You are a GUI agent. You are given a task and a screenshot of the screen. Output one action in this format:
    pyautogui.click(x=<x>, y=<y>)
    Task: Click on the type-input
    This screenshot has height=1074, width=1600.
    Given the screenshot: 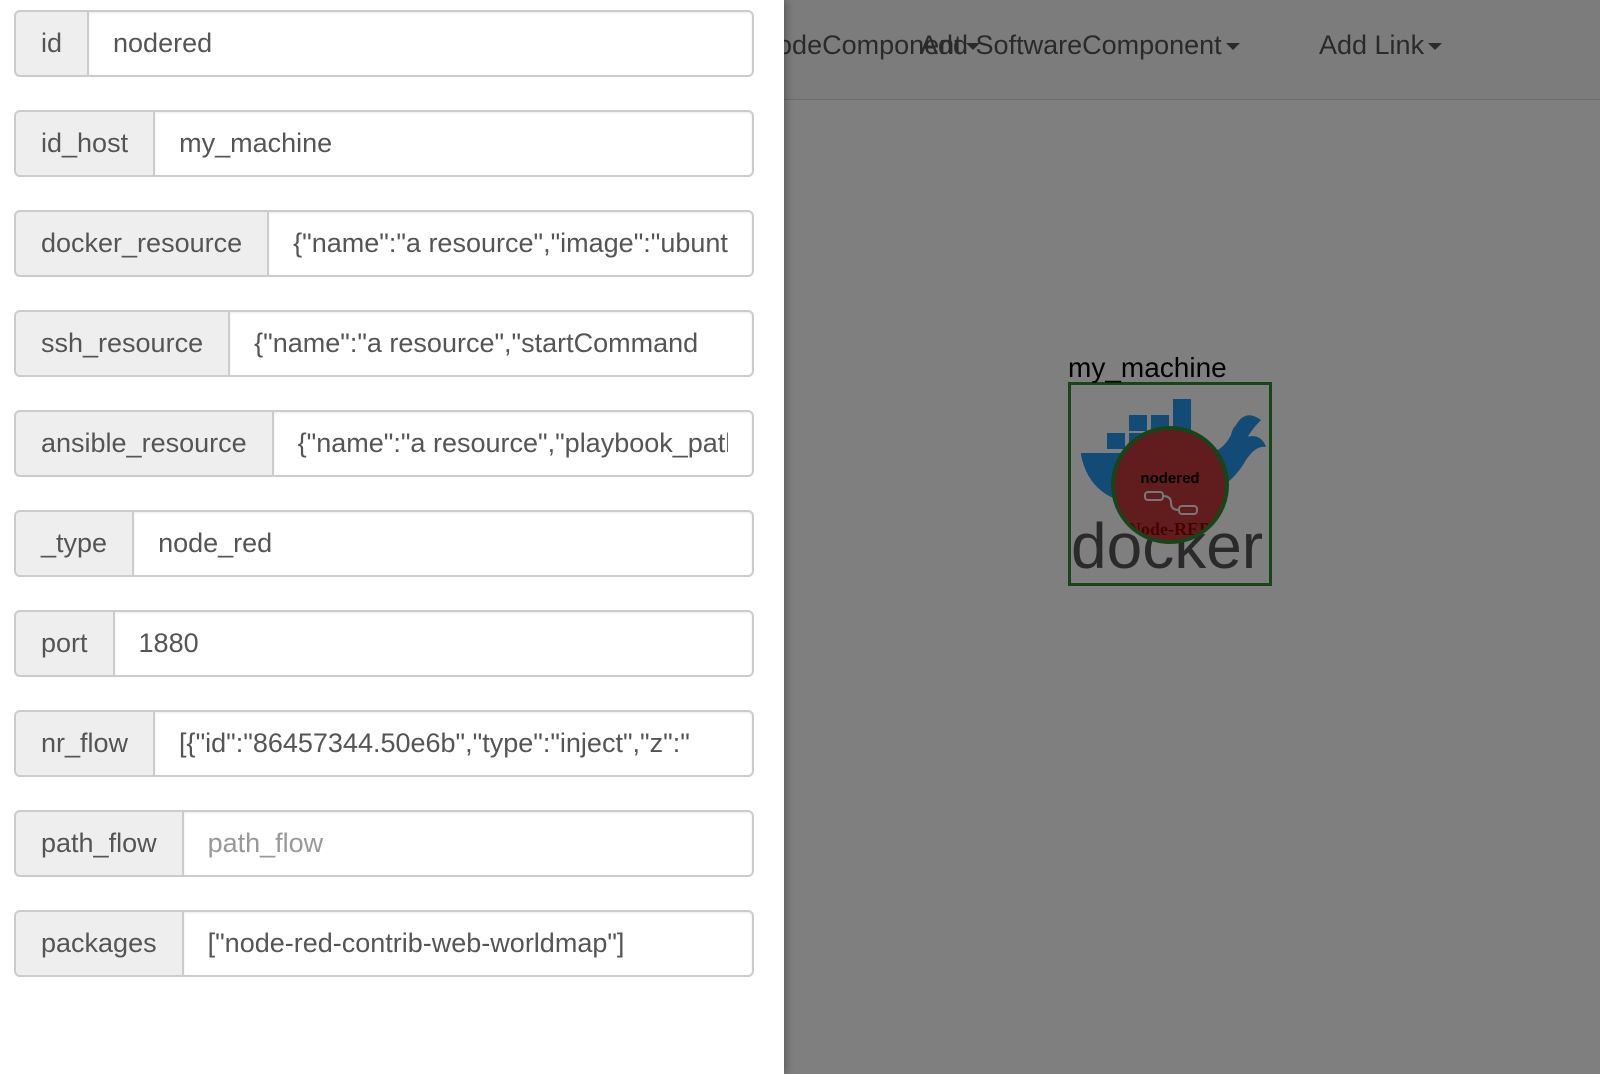 What is the action you would take?
    pyautogui.click(x=443, y=543)
    